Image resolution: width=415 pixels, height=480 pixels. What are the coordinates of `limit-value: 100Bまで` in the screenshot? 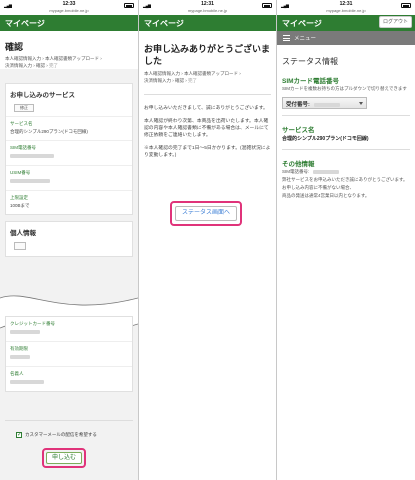 It's located at (20, 205).